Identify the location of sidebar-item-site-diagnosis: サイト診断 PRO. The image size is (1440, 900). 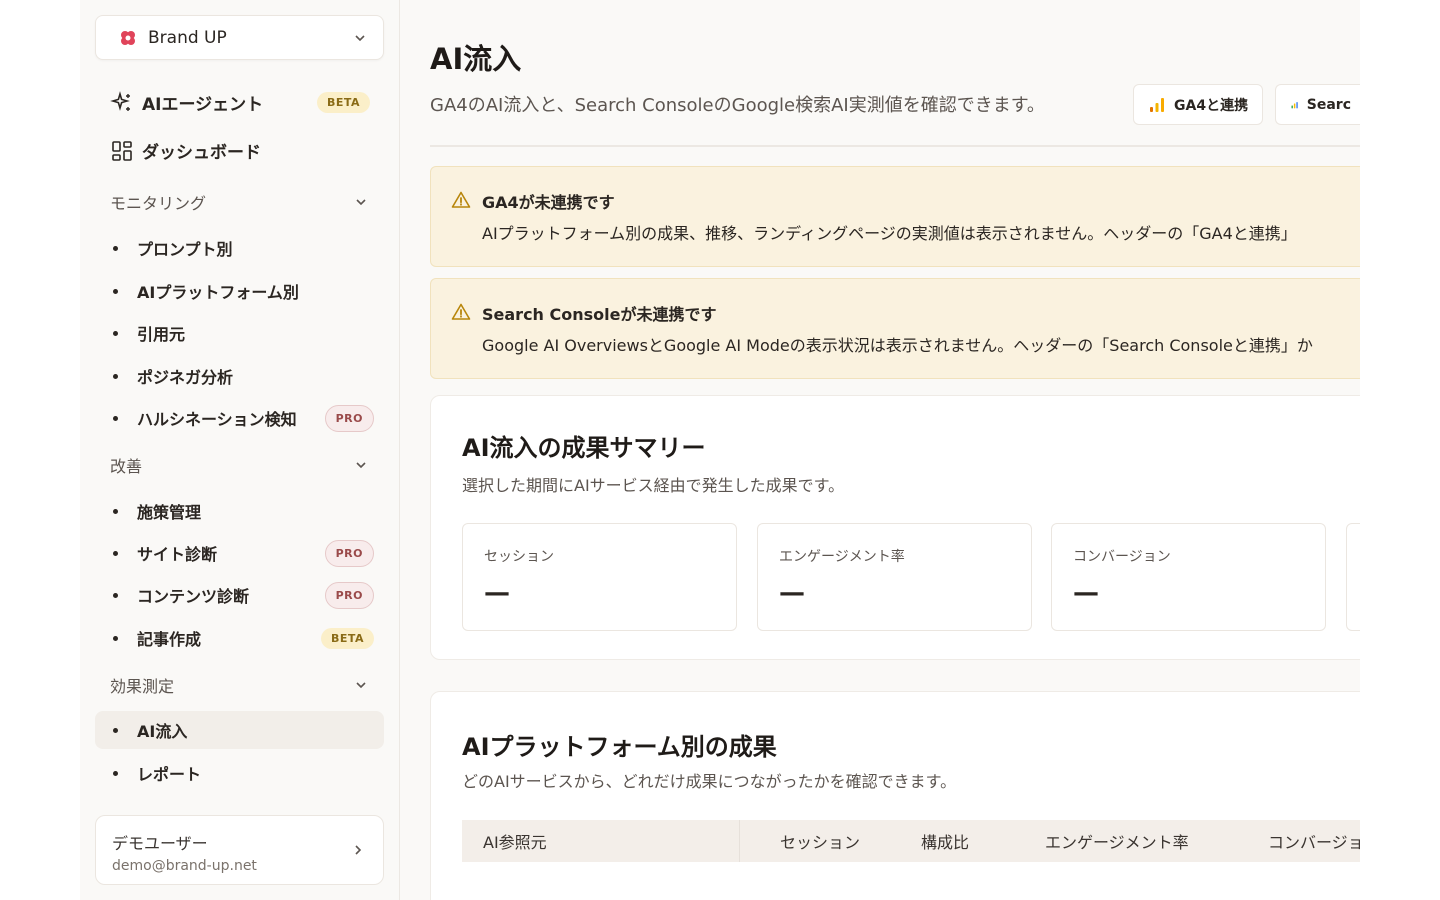
(242, 553).